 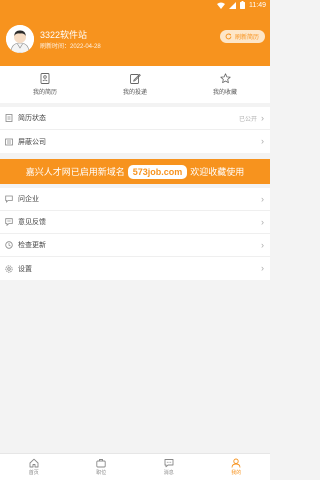 I want to click on row-ask-company: 问企业 ›, so click(x=135, y=199).